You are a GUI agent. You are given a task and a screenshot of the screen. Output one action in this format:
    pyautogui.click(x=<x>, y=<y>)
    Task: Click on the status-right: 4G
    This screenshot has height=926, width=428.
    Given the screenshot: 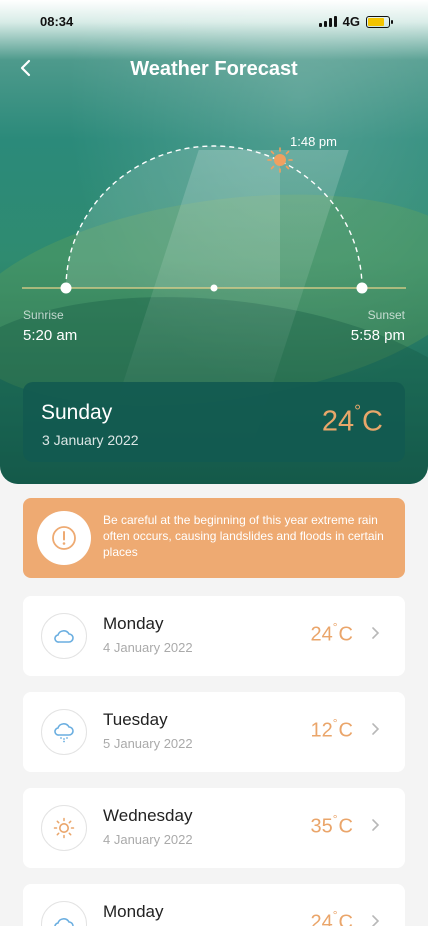 What is the action you would take?
    pyautogui.click(x=355, y=21)
    